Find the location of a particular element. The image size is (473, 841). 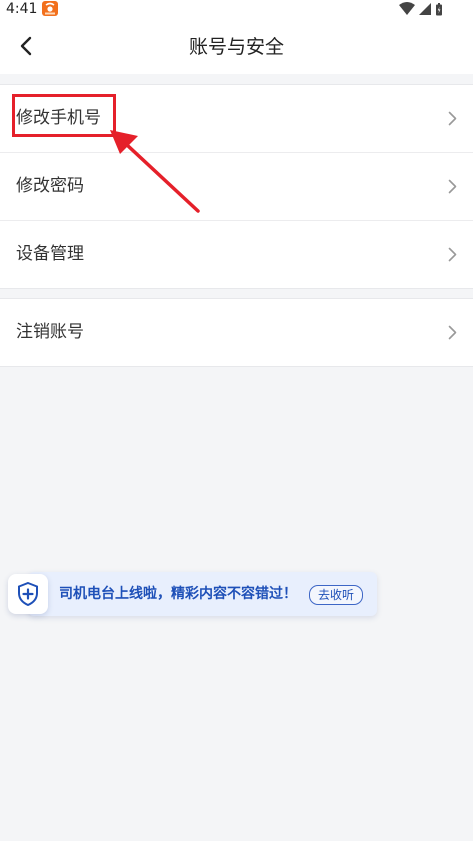

settings-group-danger: 注销账号 is located at coordinates (236, 332).